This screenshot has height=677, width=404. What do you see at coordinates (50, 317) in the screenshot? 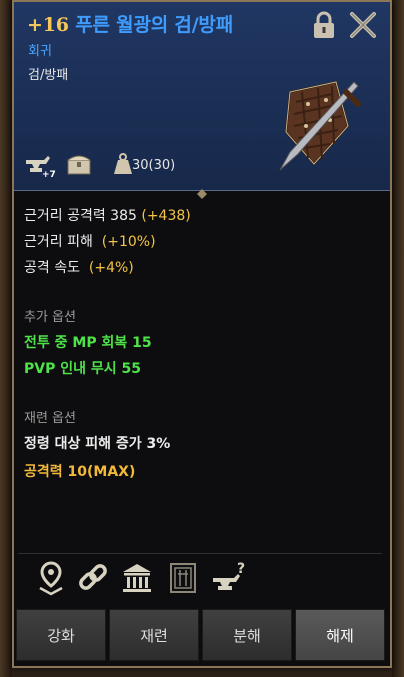
I see `additional-options-header: 추가 옵션` at bounding box center [50, 317].